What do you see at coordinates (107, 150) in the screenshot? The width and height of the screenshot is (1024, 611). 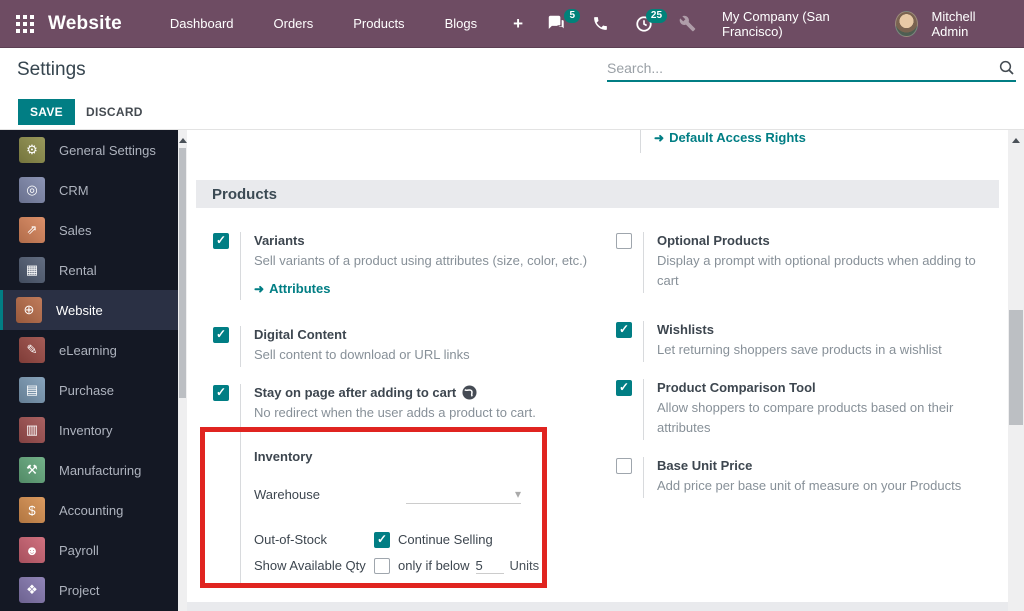 I see `sidebar-item-label: General Settings` at bounding box center [107, 150].